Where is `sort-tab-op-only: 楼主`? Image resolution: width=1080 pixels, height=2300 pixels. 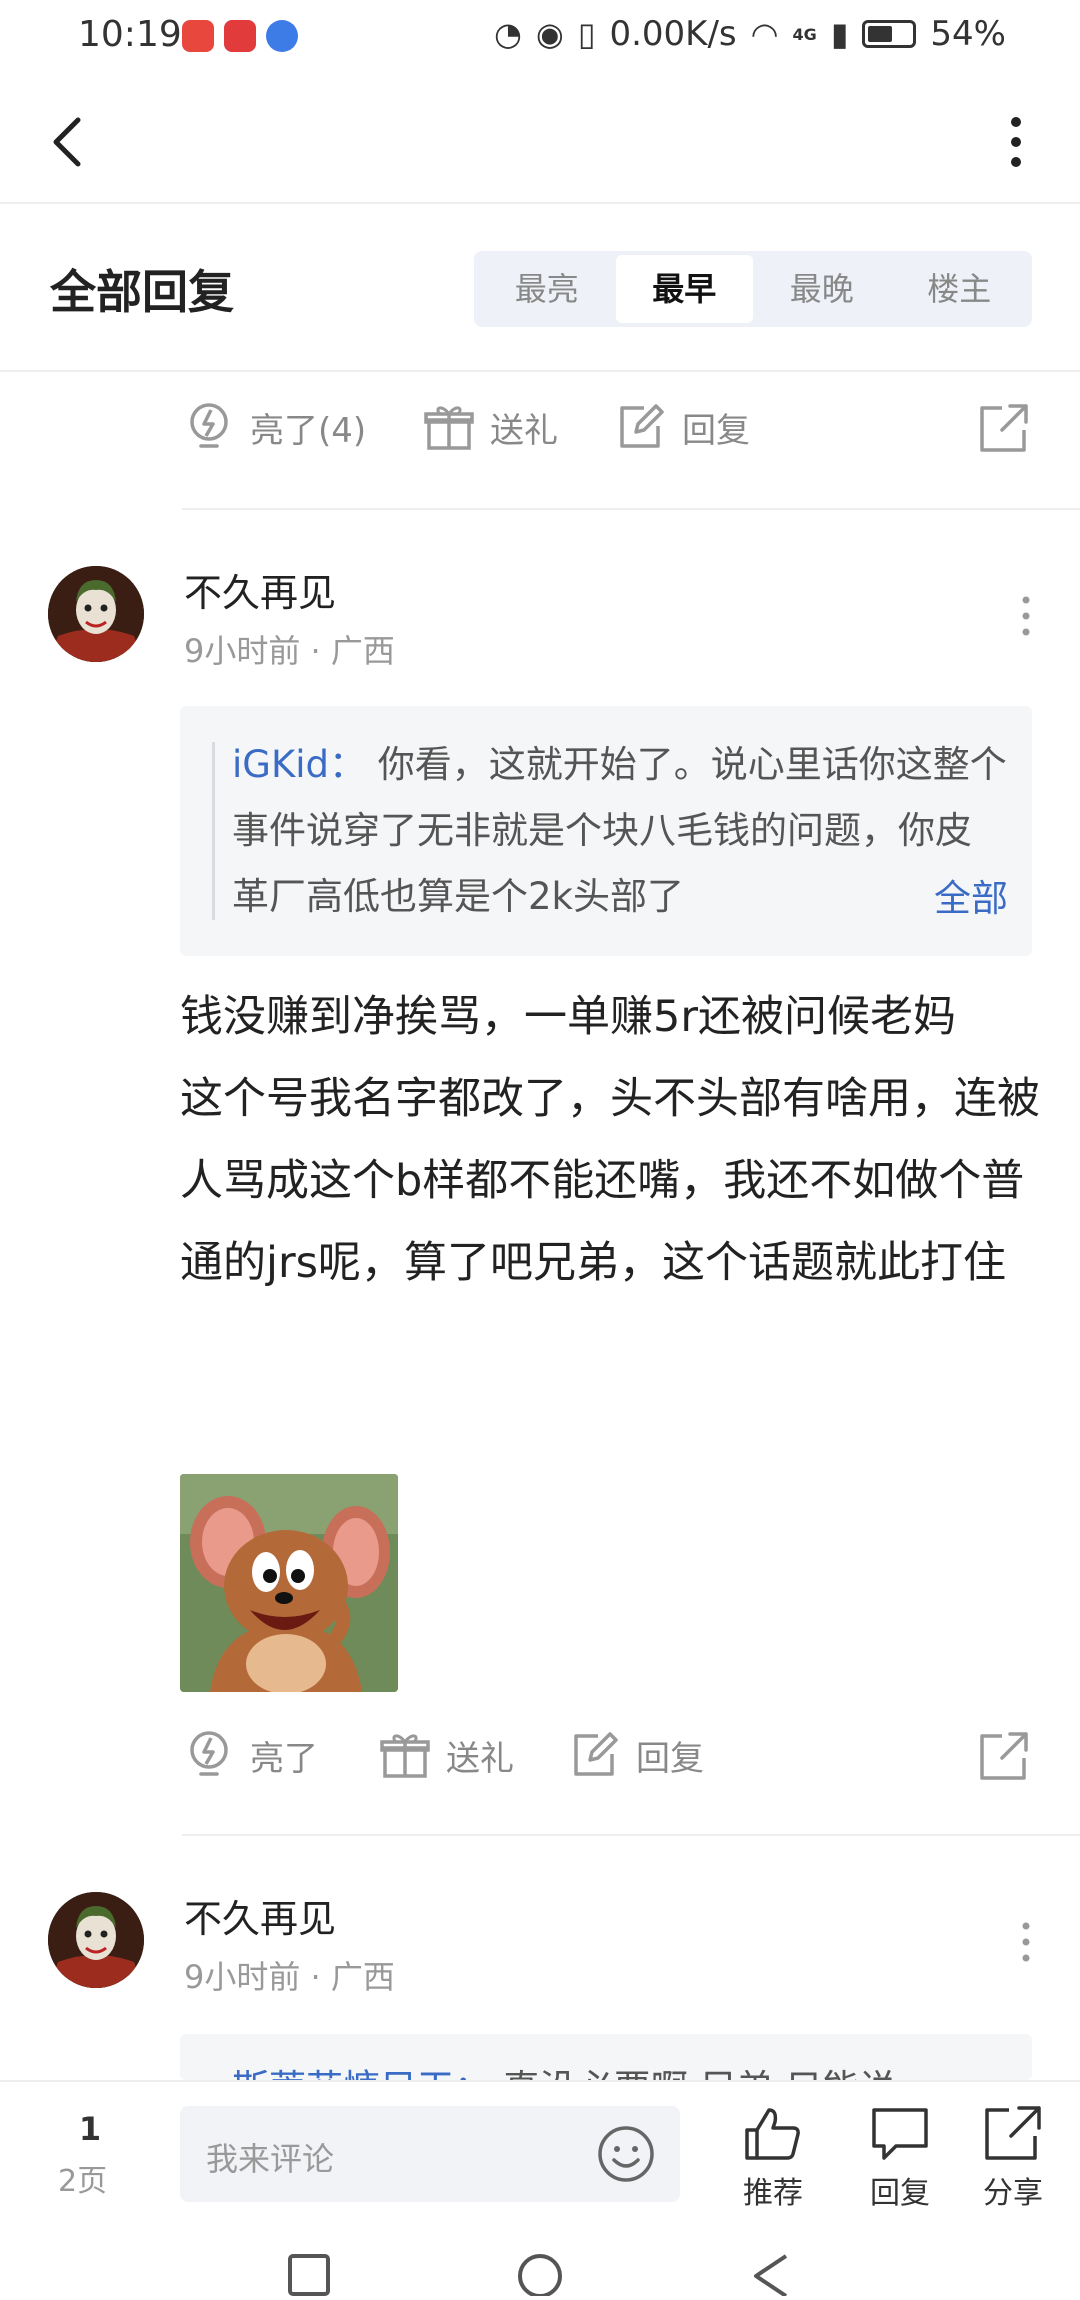 sort-tab-op-only: 楼主 is located at coordinates (960, 289).